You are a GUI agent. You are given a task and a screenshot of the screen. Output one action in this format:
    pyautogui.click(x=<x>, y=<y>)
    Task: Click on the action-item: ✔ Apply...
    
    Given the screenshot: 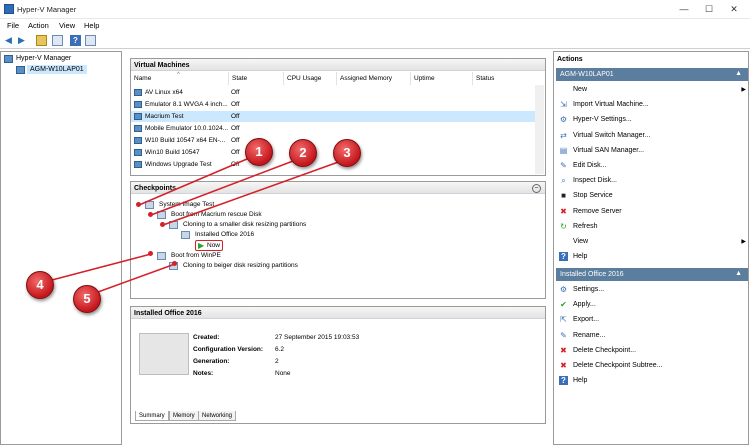 What is the action you would take?
    pyautogui.click(x=652, y=304)
    